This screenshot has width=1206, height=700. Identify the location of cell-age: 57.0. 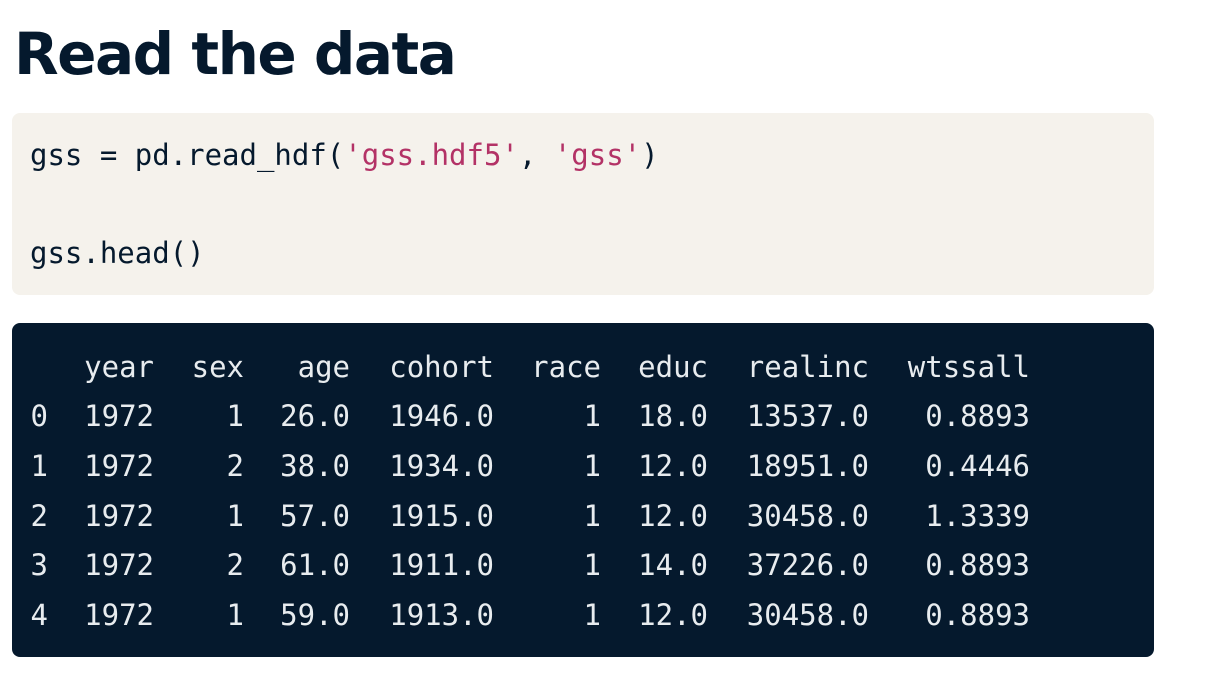
(315, 516).